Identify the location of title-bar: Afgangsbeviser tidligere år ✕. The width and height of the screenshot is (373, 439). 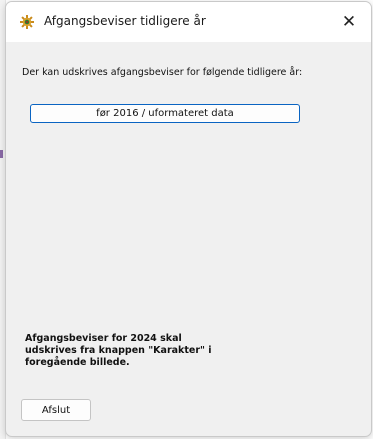
(188, 22).